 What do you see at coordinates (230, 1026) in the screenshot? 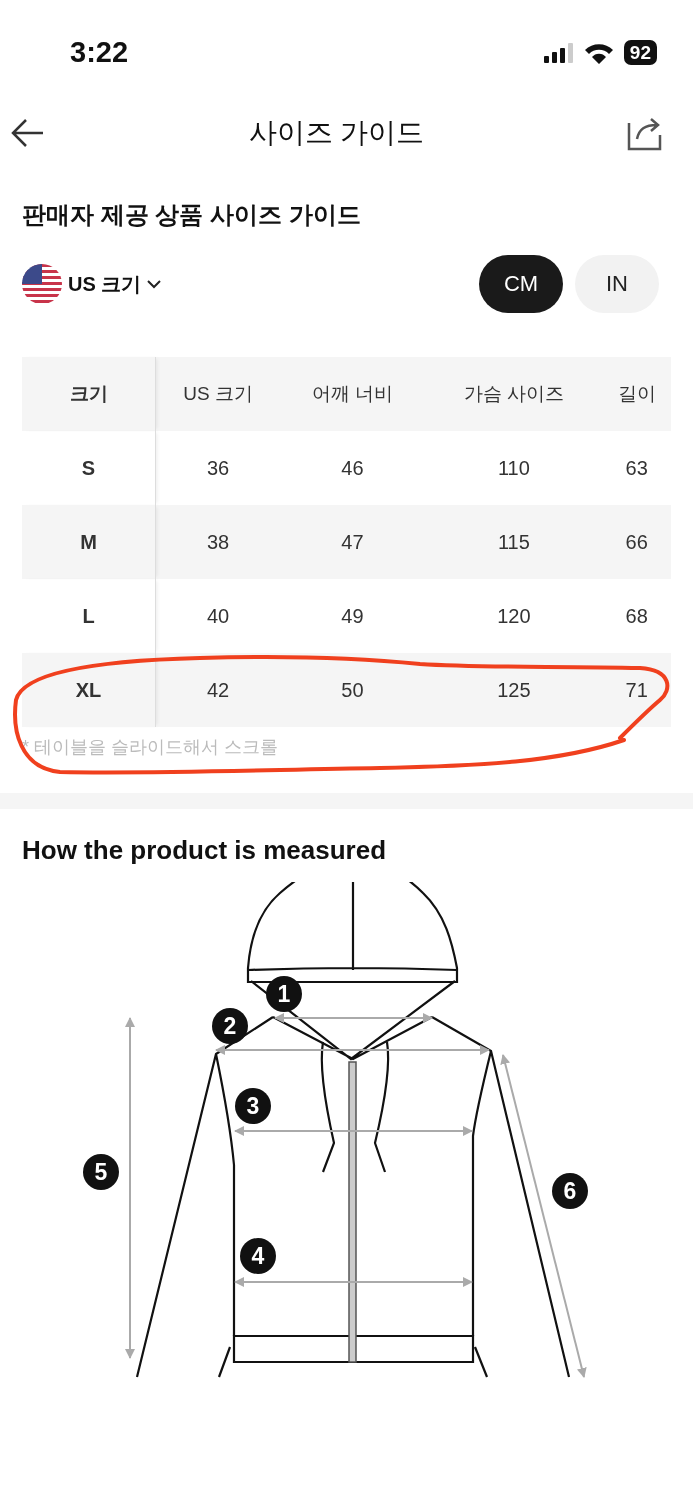
I see `number-marker: 2` at bounding box center [230, 1026].